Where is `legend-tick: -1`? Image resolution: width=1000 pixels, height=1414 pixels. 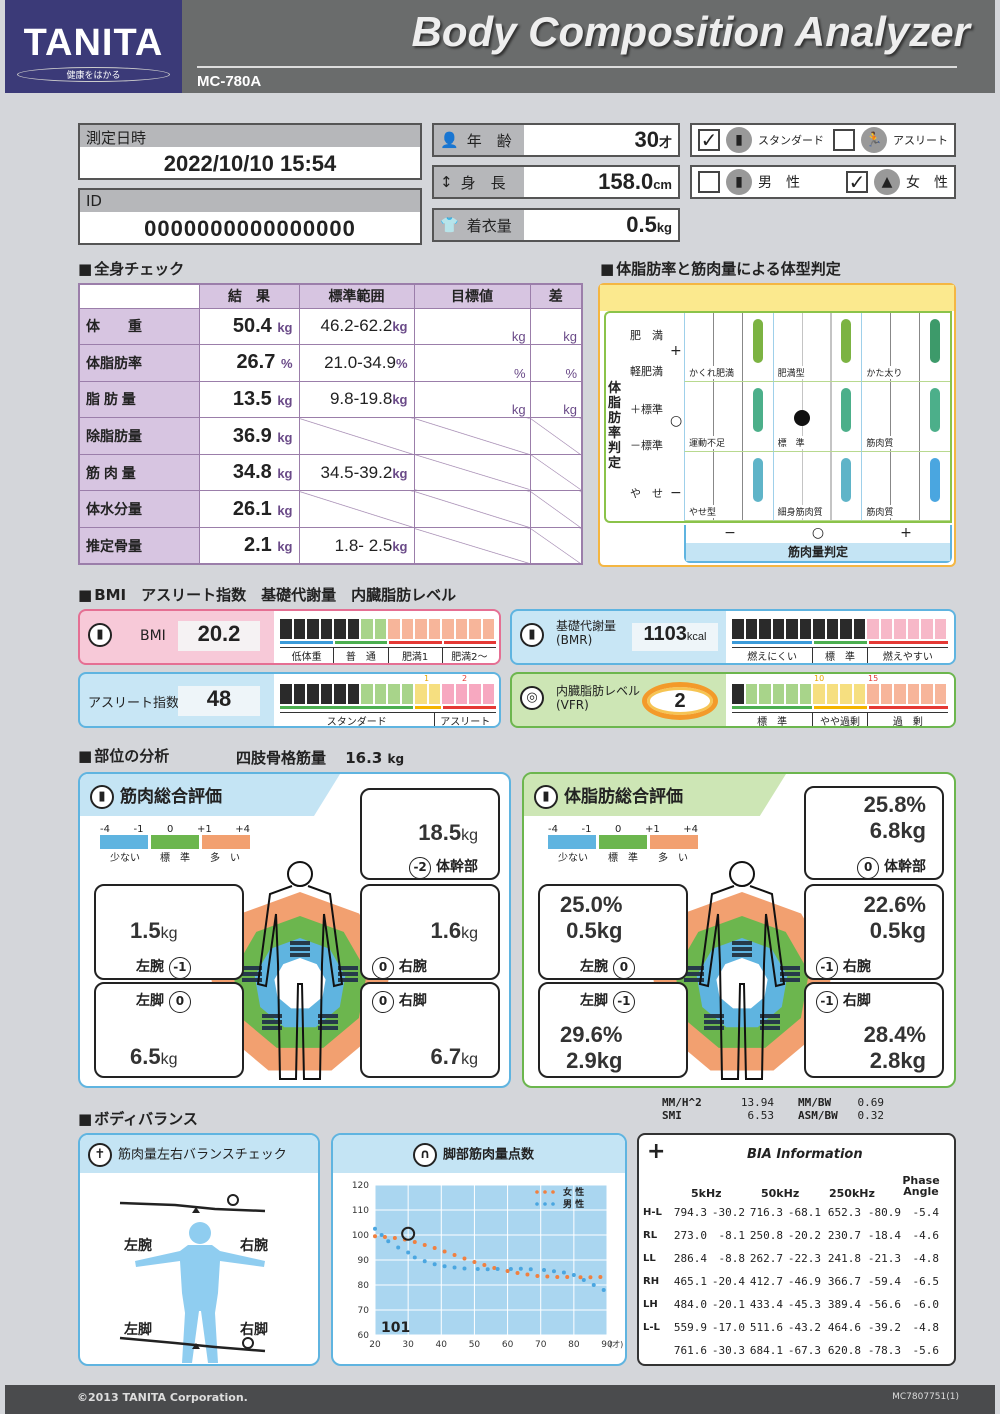 legend-tick: -1 is located at coordinates (138, 829).